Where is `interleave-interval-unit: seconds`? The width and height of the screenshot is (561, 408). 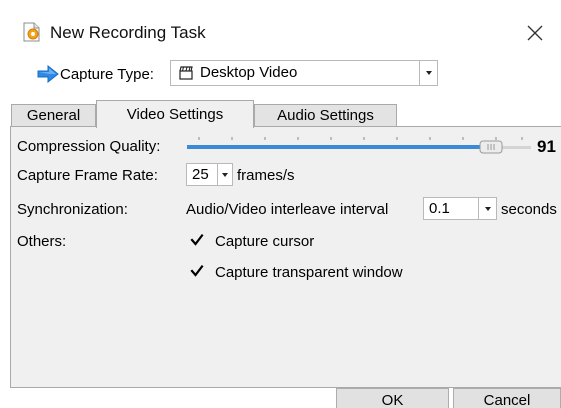 interleave-interval-unit: seconds is located at coordinates (529, 209).